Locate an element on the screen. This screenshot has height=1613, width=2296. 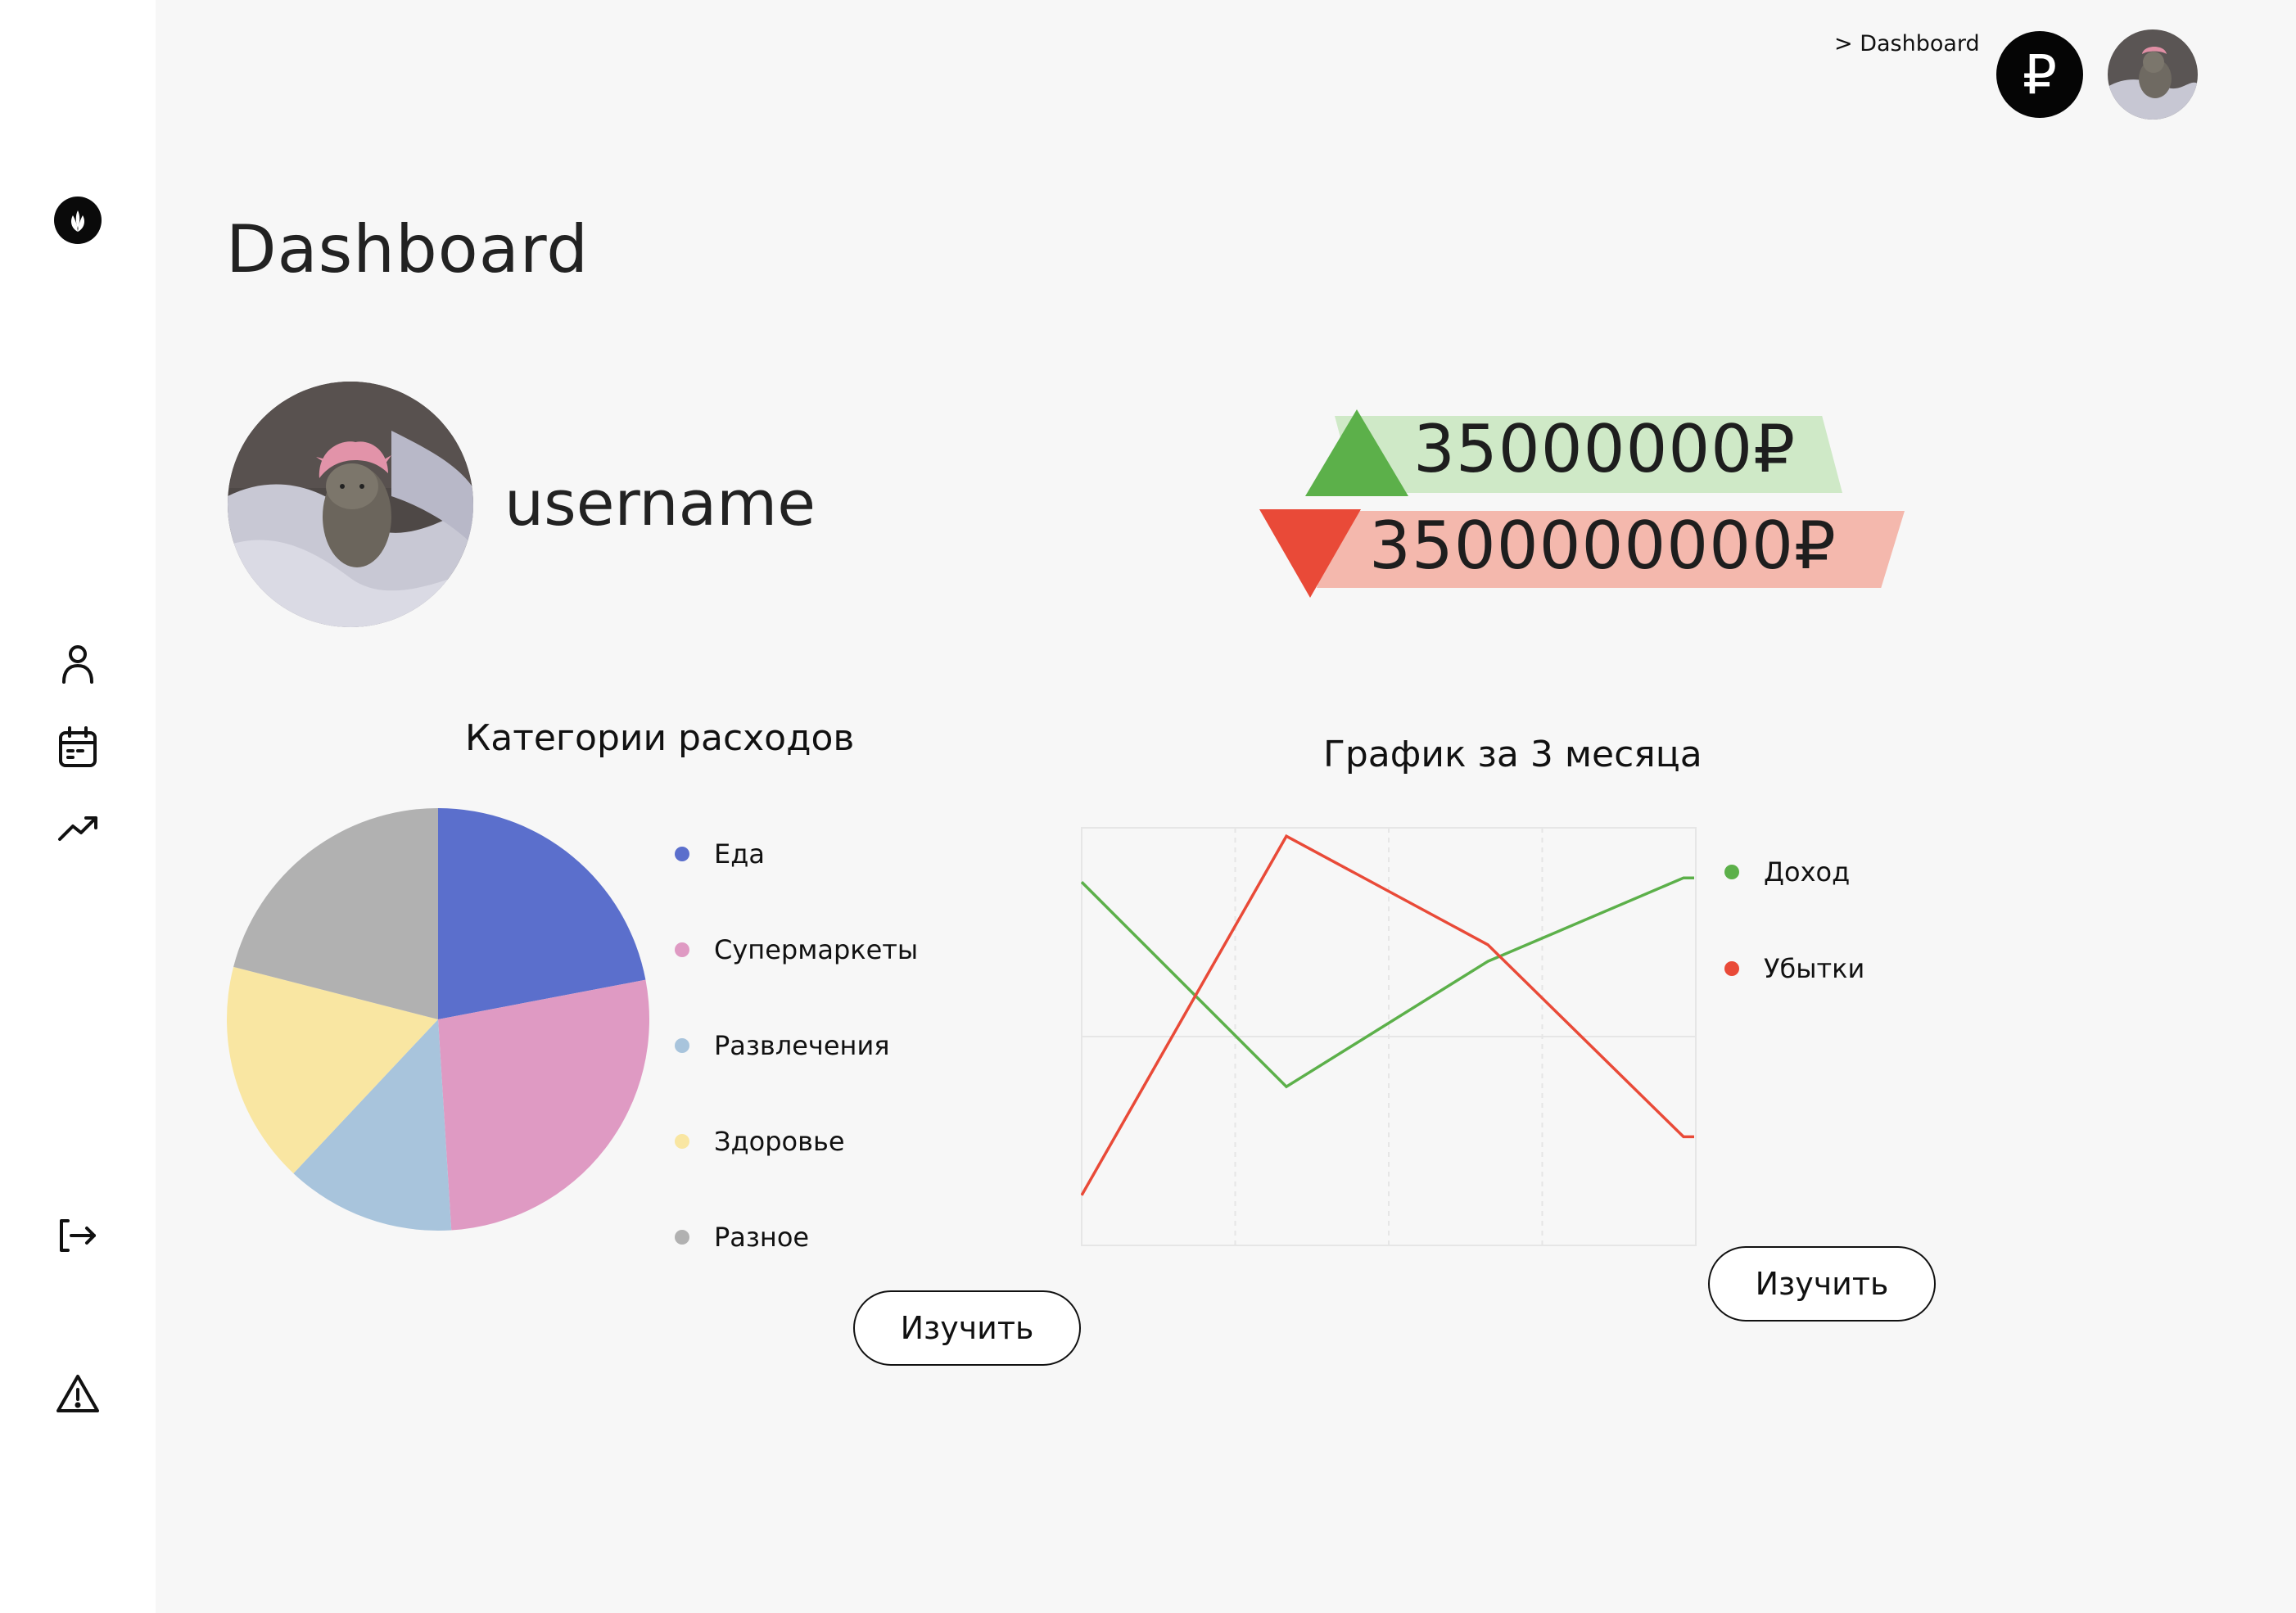
loss-down-icon is located at coordinates (1310, 553).